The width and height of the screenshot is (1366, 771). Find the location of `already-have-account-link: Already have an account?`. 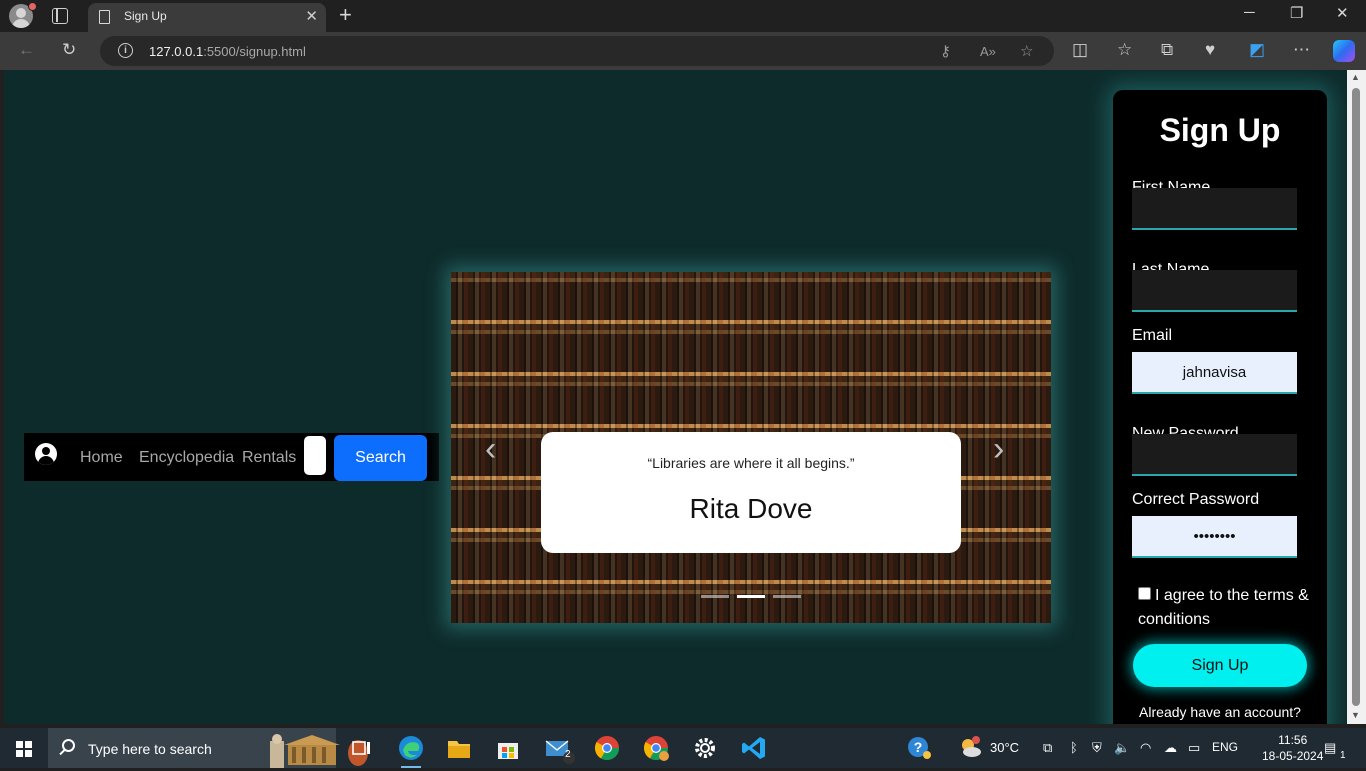

already-have-account-link: Already have an account? is located at coordinates (1220, 712).